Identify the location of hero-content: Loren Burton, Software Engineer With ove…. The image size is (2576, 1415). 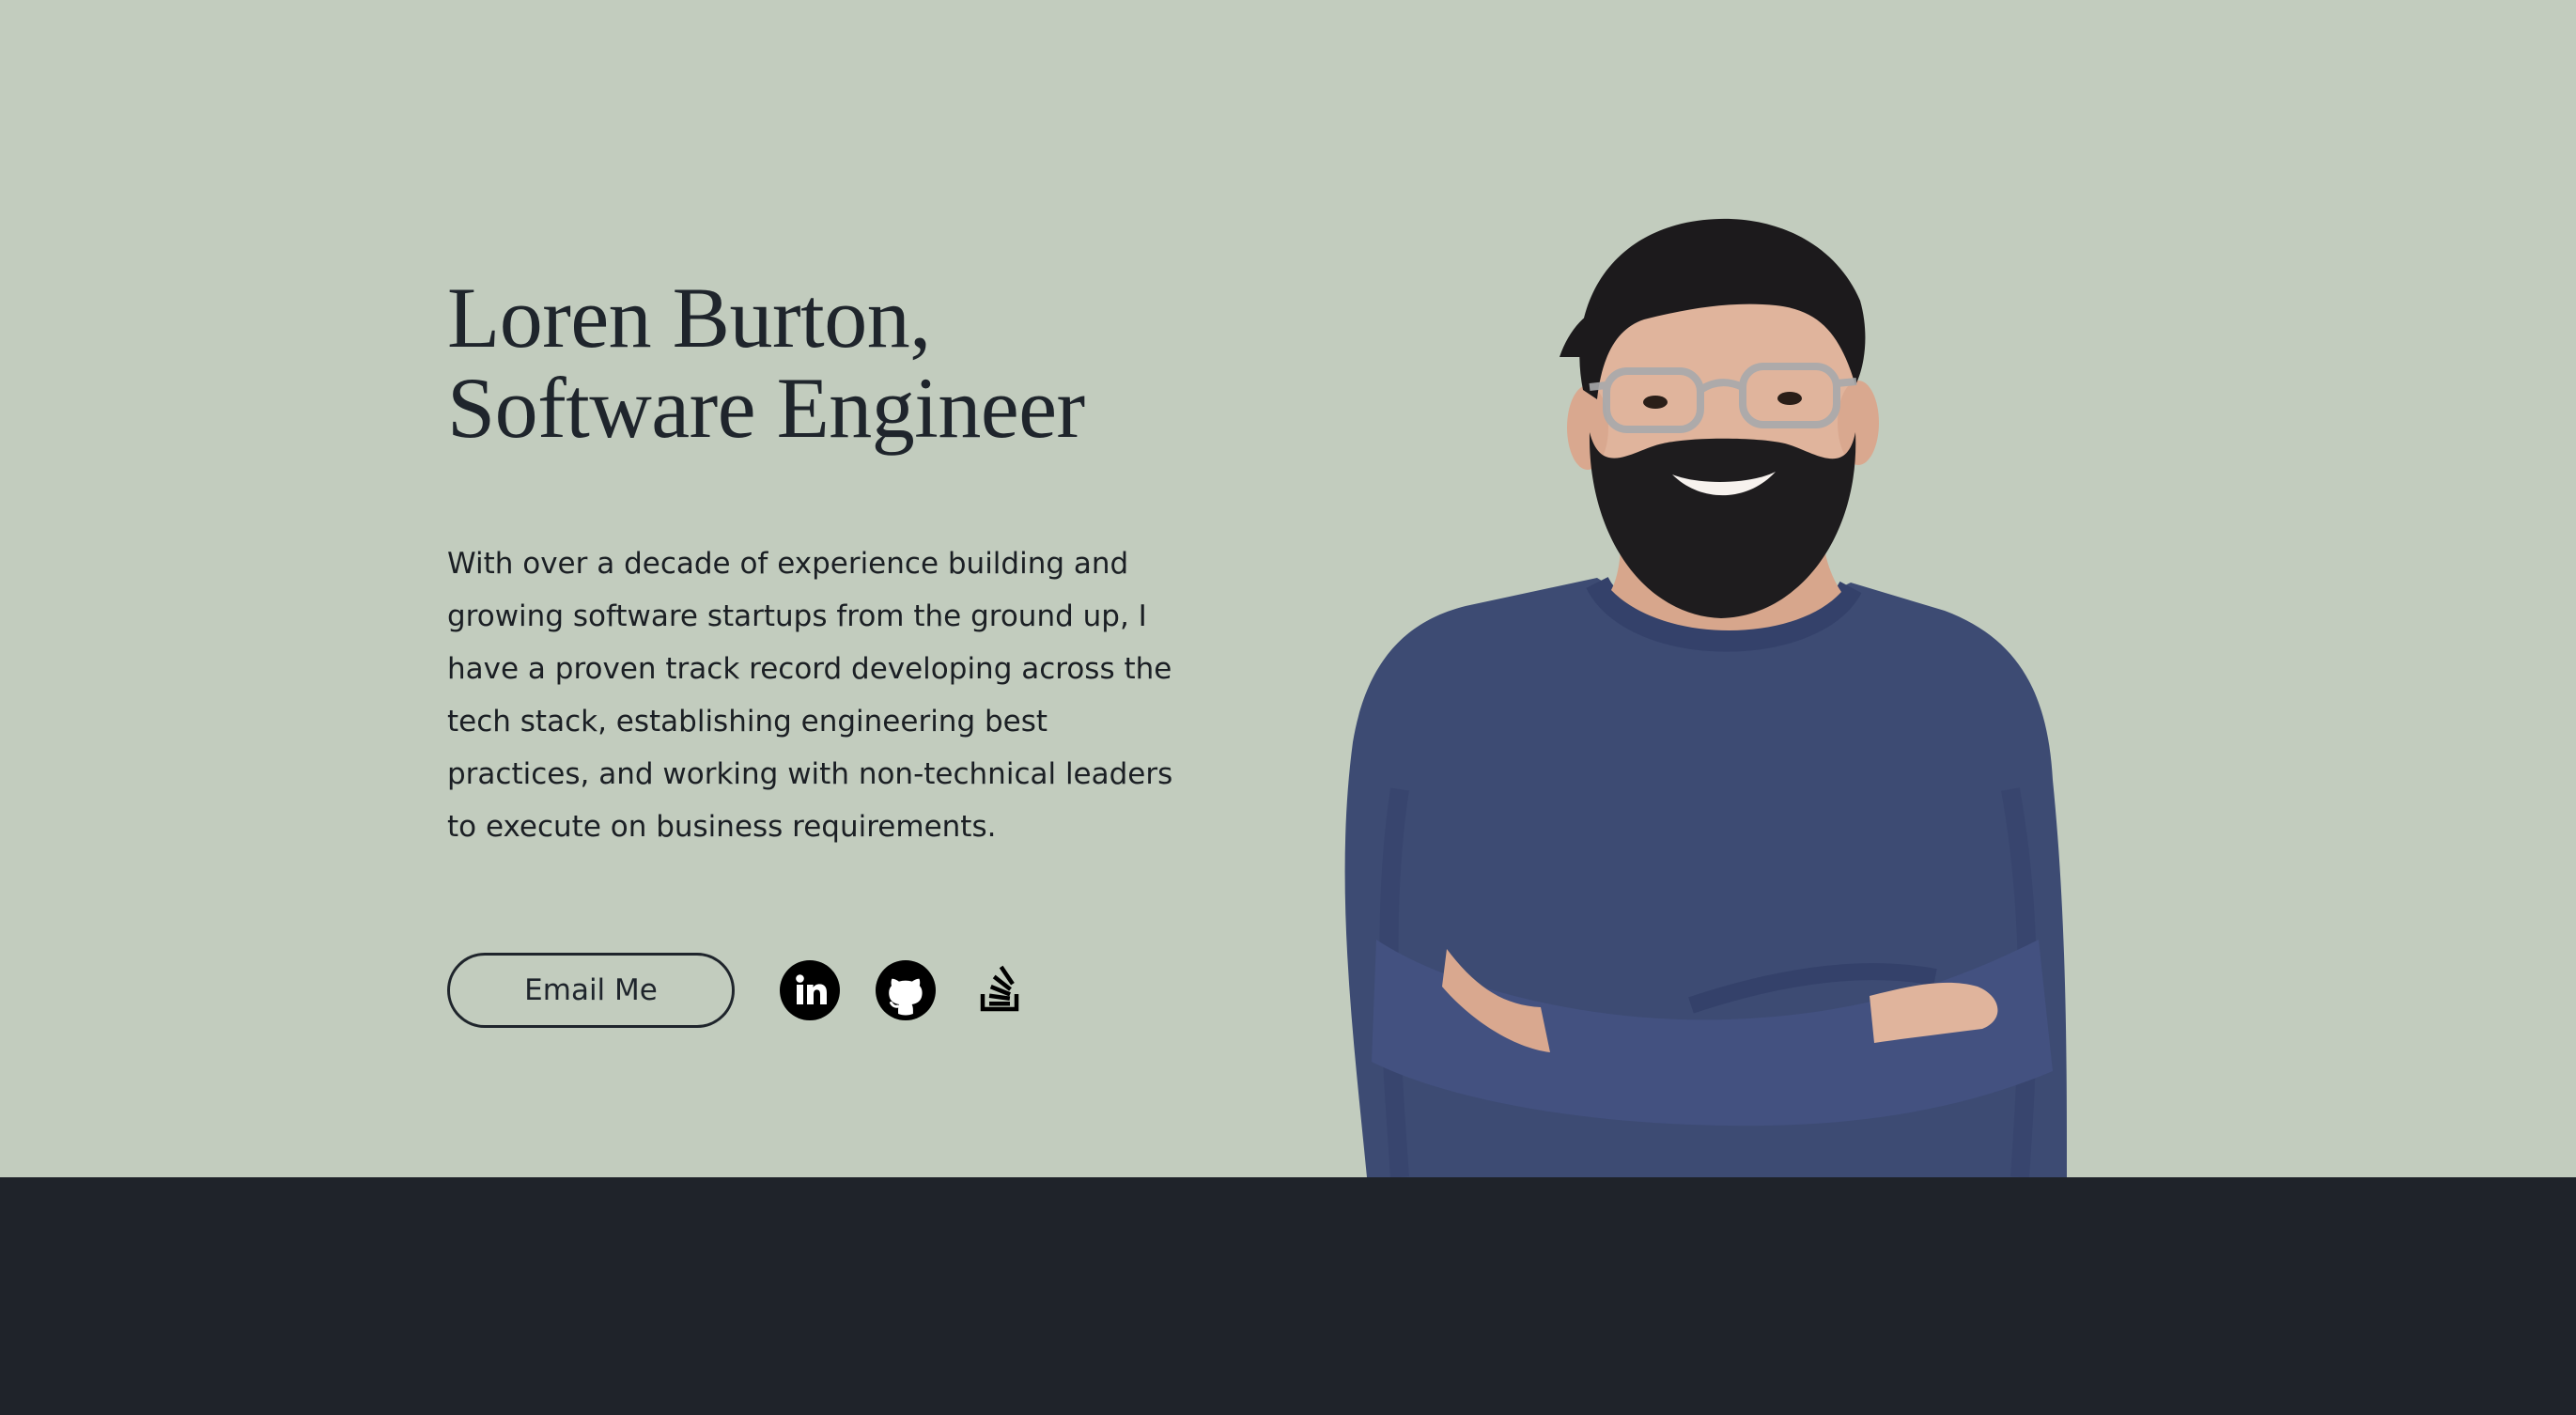
(832, 562).